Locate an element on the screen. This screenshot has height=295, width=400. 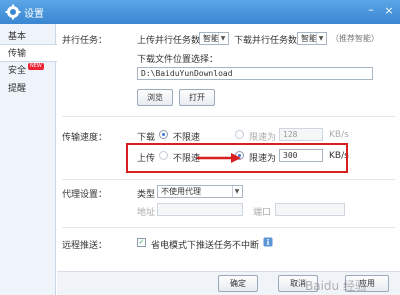
sidebar-item-label: 安全 is located at coordinates (17, 71).